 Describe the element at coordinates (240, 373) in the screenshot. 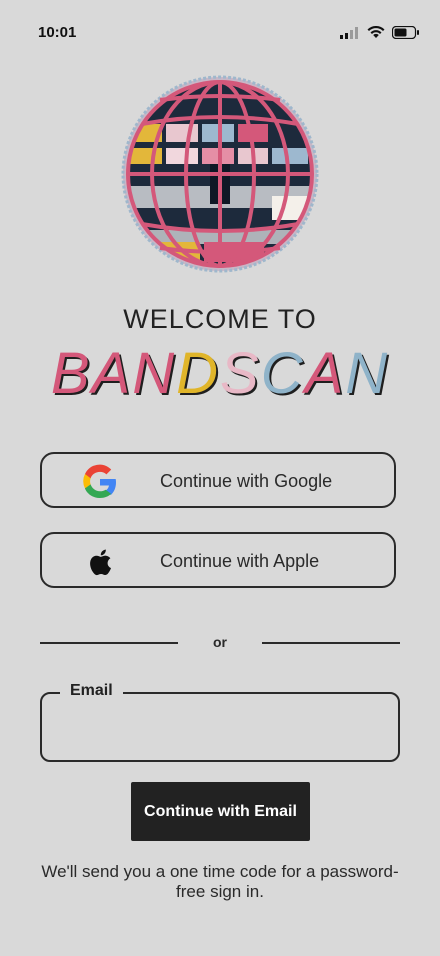

I see `brand-letter: S` at that location.